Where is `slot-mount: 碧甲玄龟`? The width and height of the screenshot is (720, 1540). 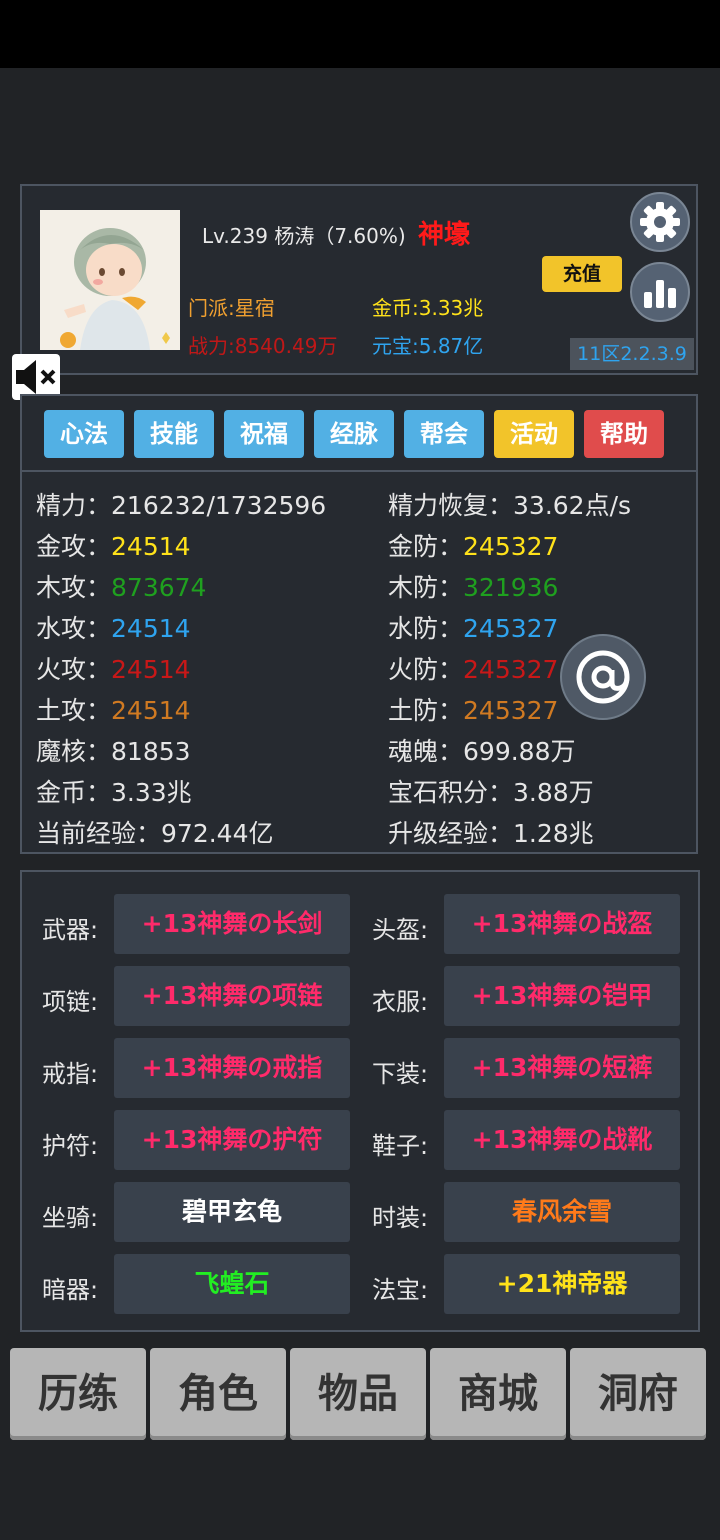 slot-mount: 碧甲玄龟 is located at coordinates (232, 1212).